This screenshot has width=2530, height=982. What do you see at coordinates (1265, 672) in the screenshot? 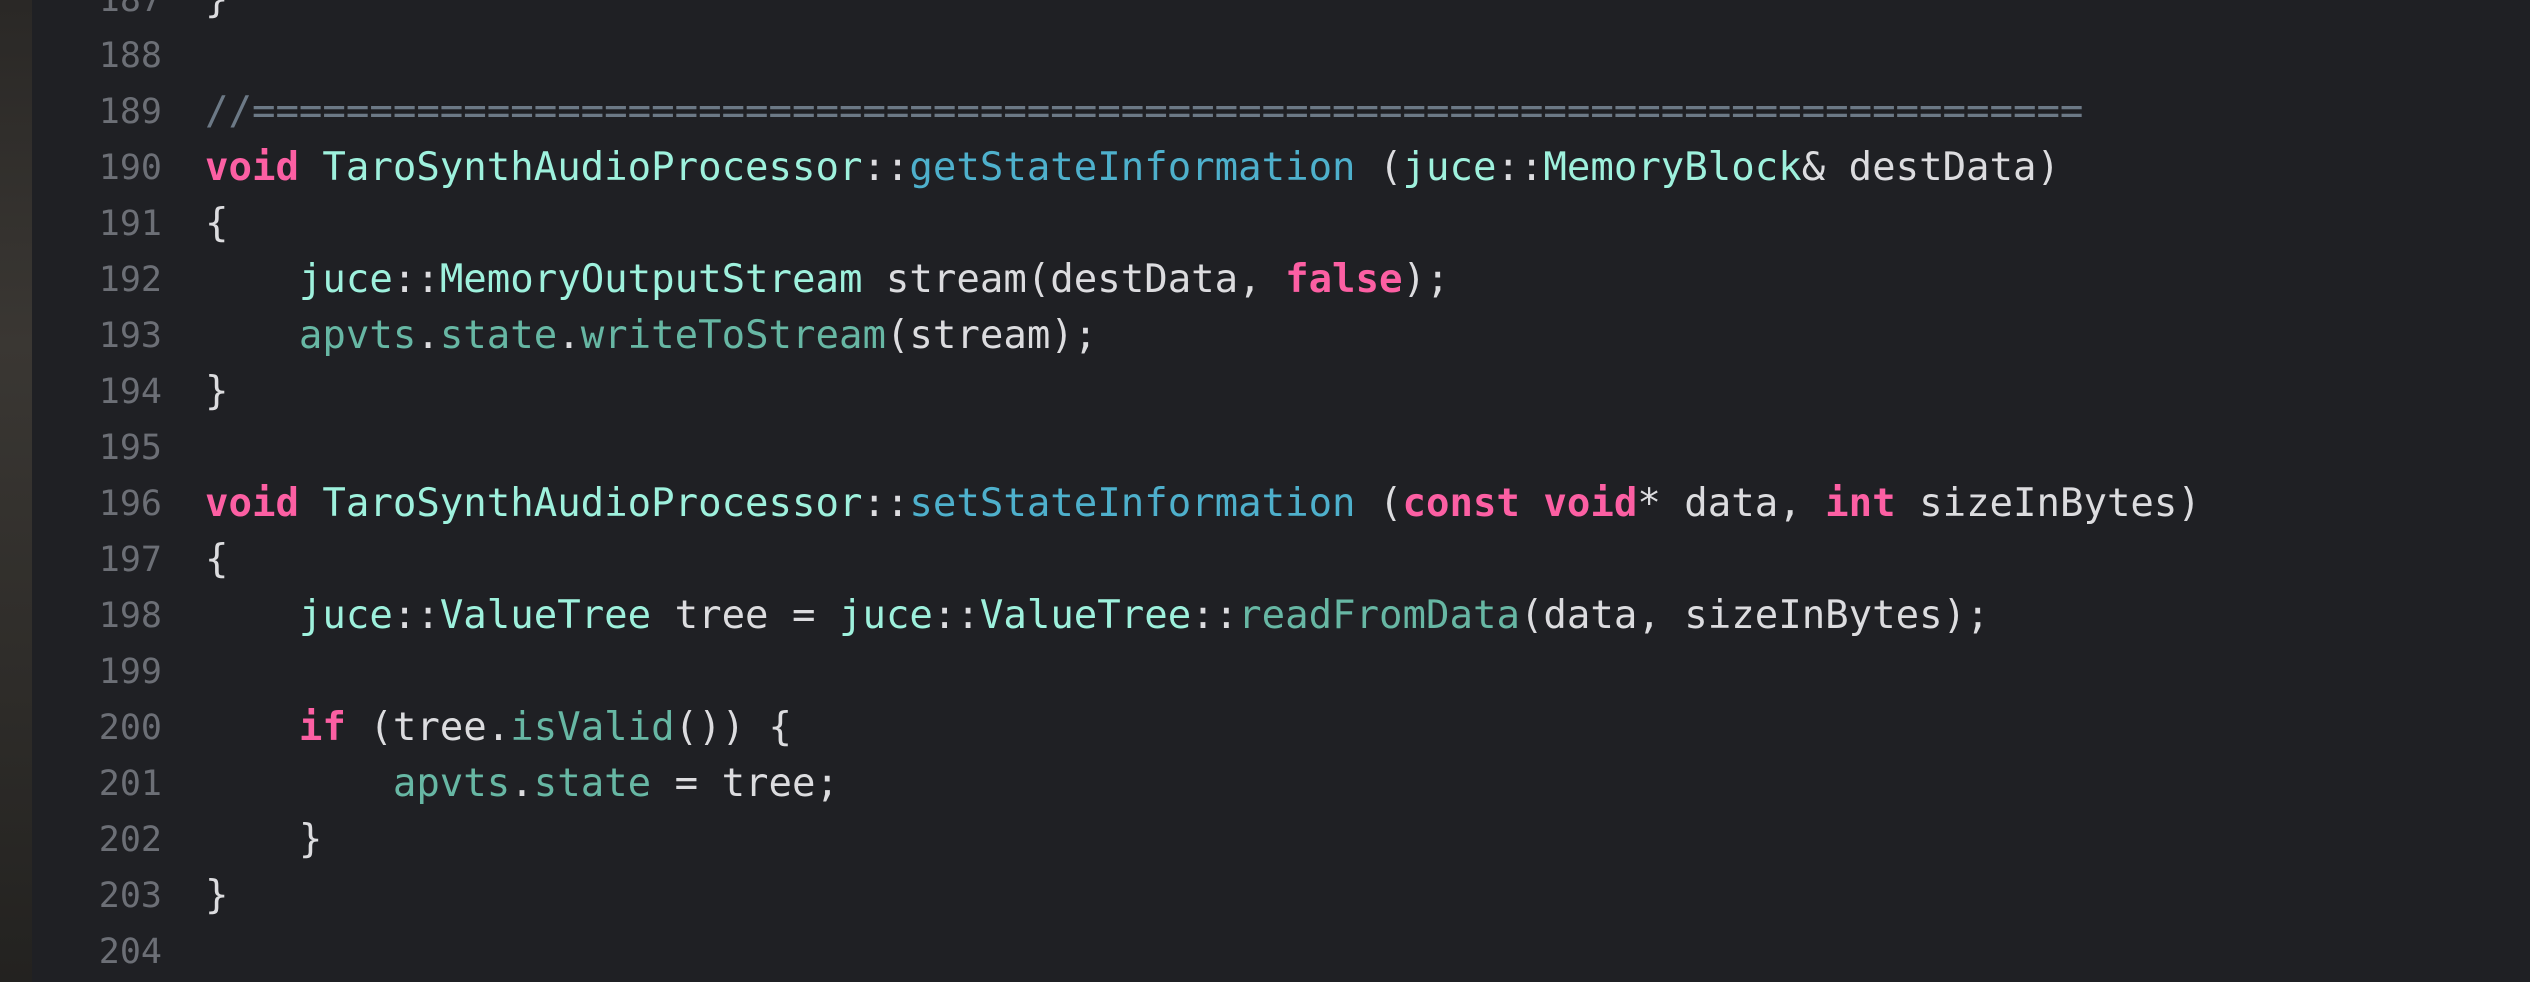
I see `code-line: 199` at bounding box center [1265, 672].